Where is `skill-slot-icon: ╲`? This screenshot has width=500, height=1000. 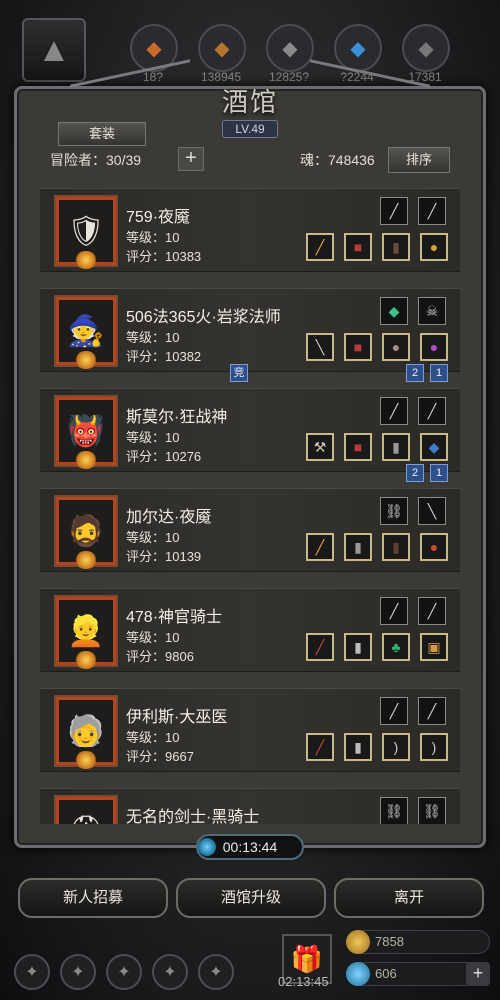
skill-slot-icon: ╲ is located at coordinates (432, 511).